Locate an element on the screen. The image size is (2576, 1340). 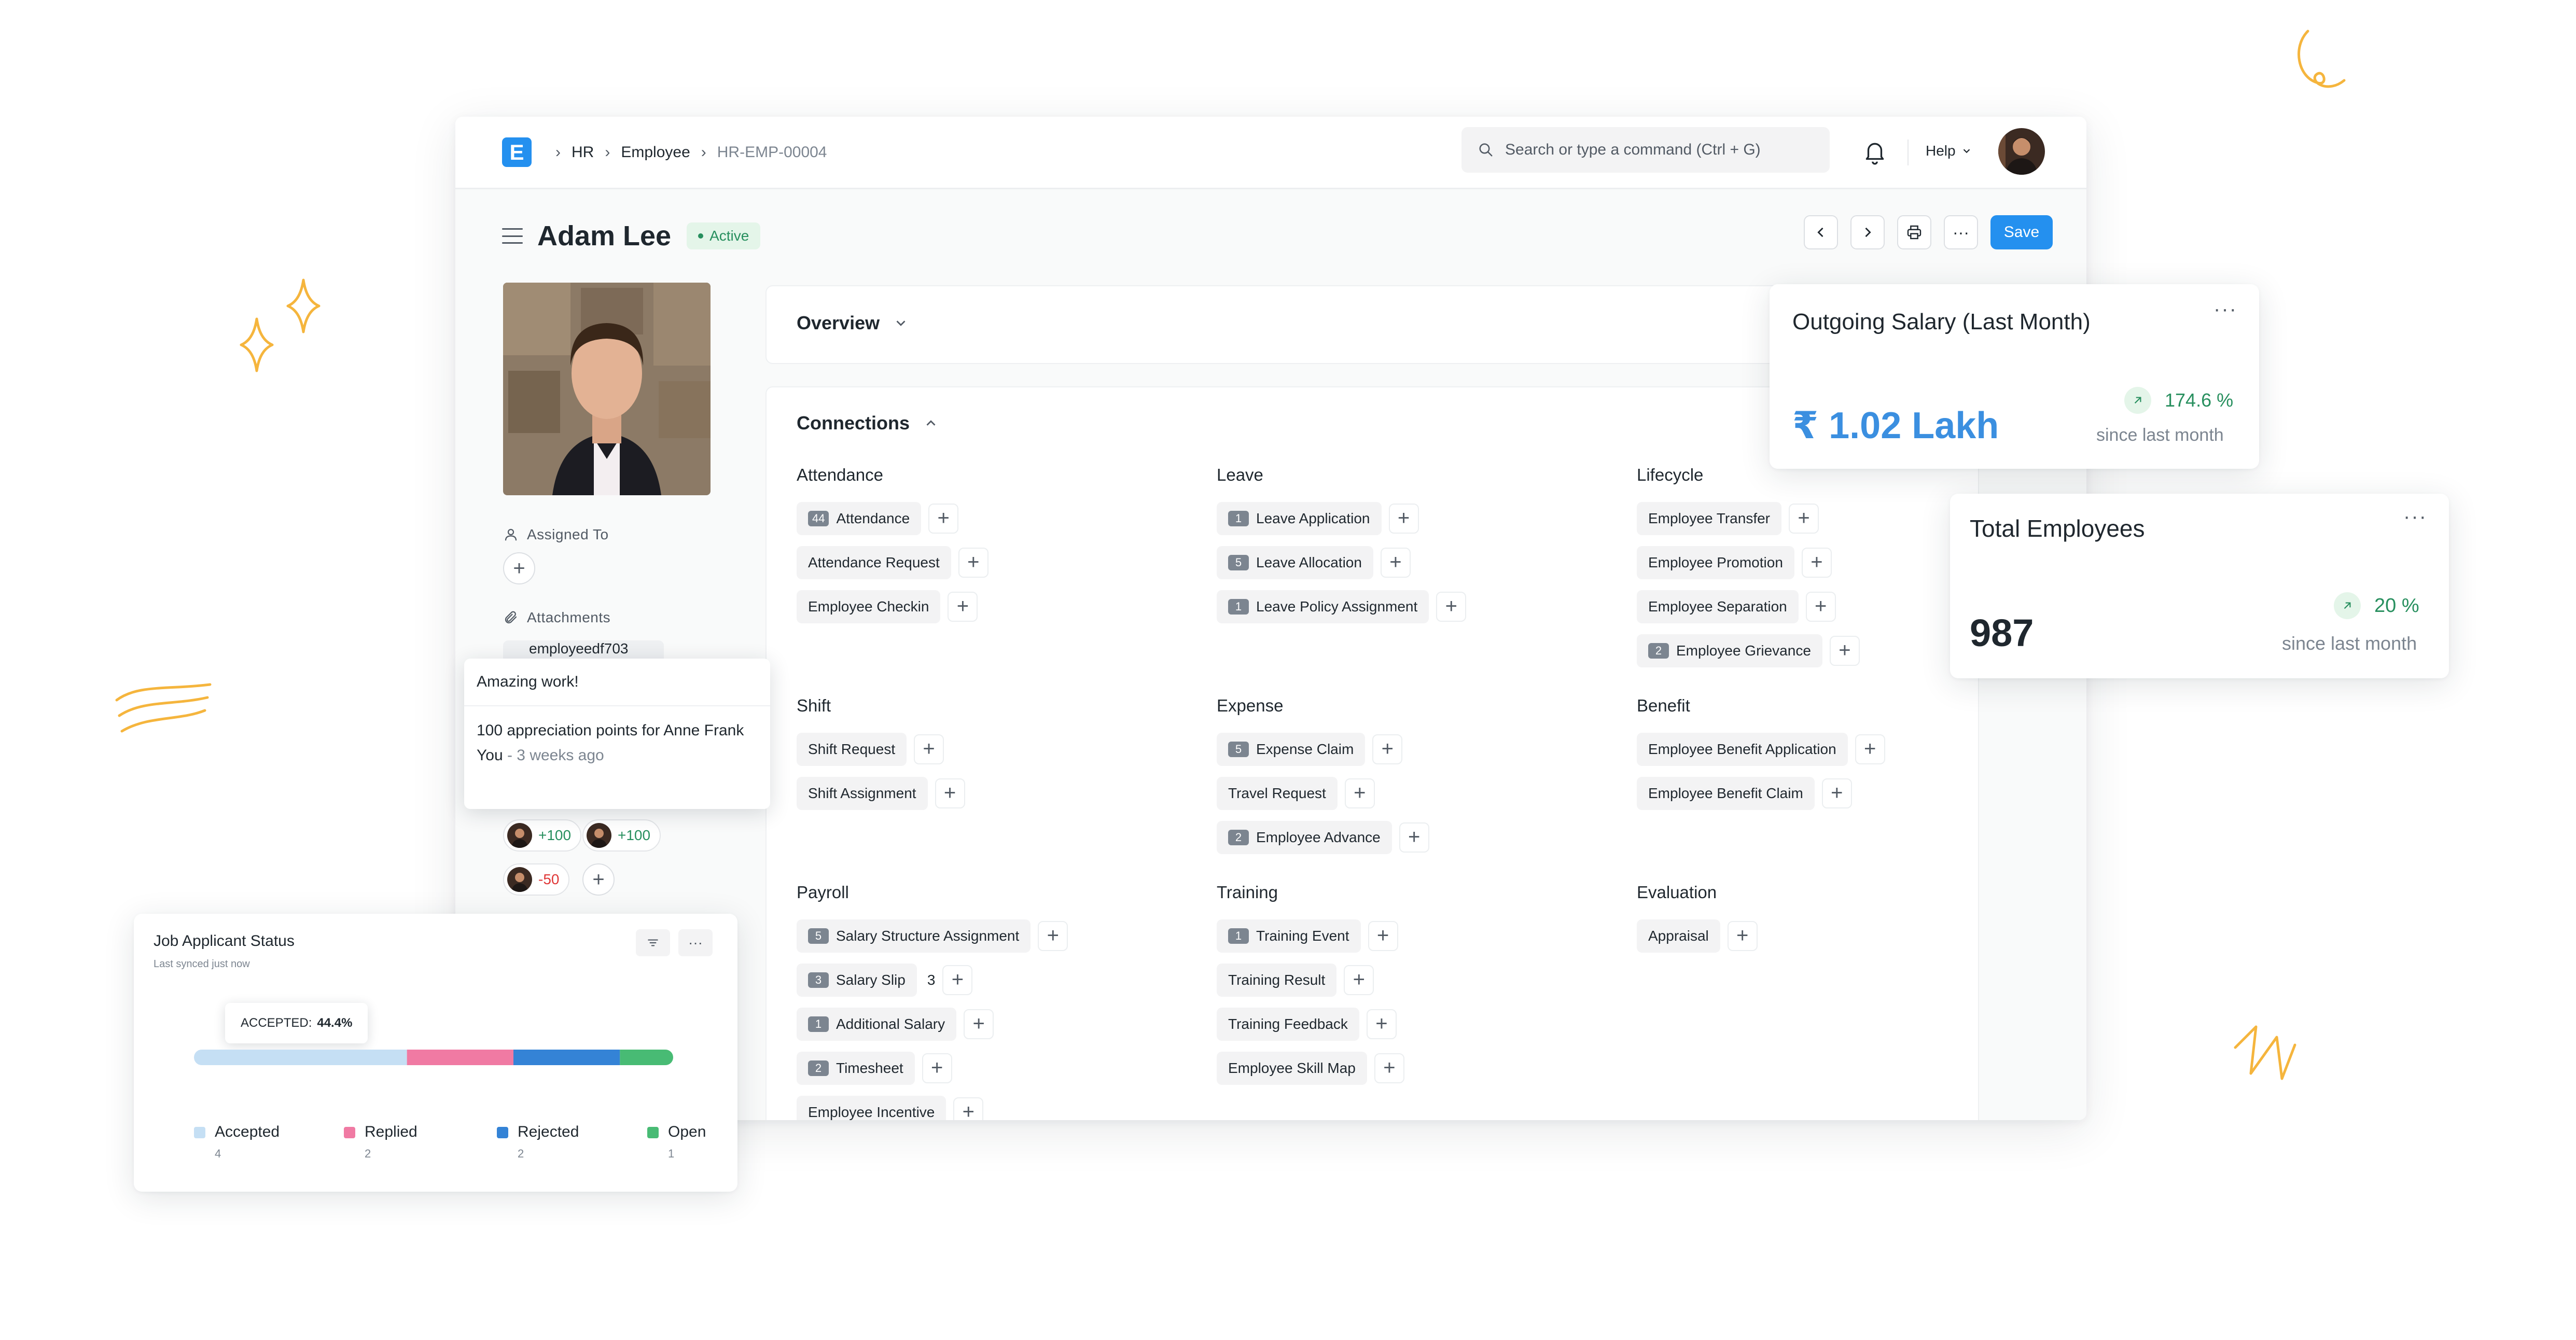
connection-link: 1 Leave Application is located at coordinates (1299, 518).